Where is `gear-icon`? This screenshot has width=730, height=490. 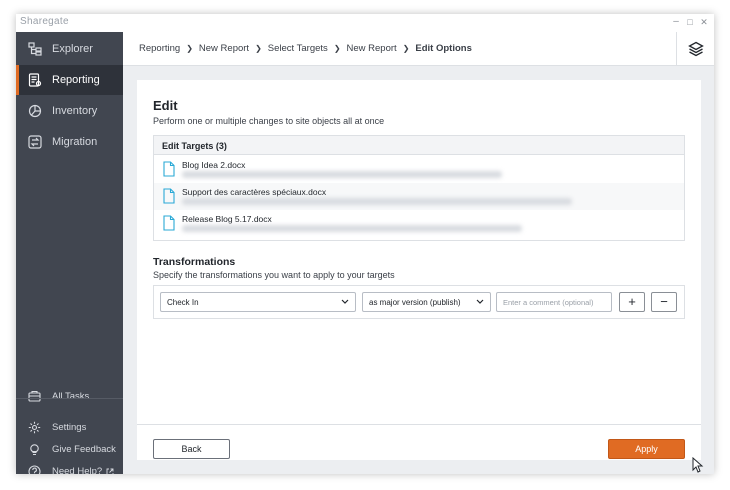 gear-icon is located at coordinates (34, 427).